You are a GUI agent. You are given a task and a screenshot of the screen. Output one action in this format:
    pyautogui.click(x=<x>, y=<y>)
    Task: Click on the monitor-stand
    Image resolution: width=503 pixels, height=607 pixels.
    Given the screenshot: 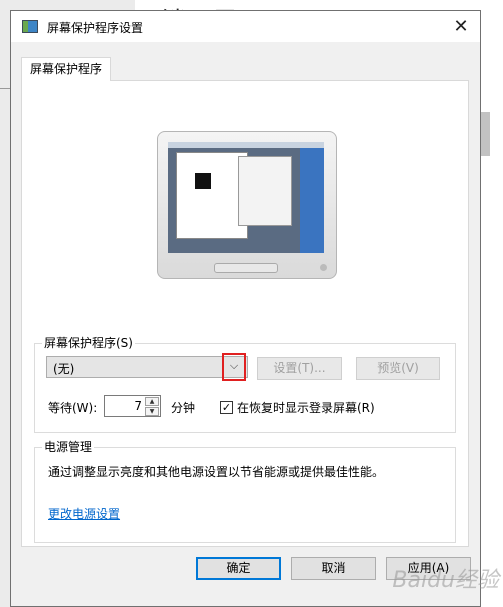 What is the action you would take?
    pyautogui.click(x=246, y=268)
    